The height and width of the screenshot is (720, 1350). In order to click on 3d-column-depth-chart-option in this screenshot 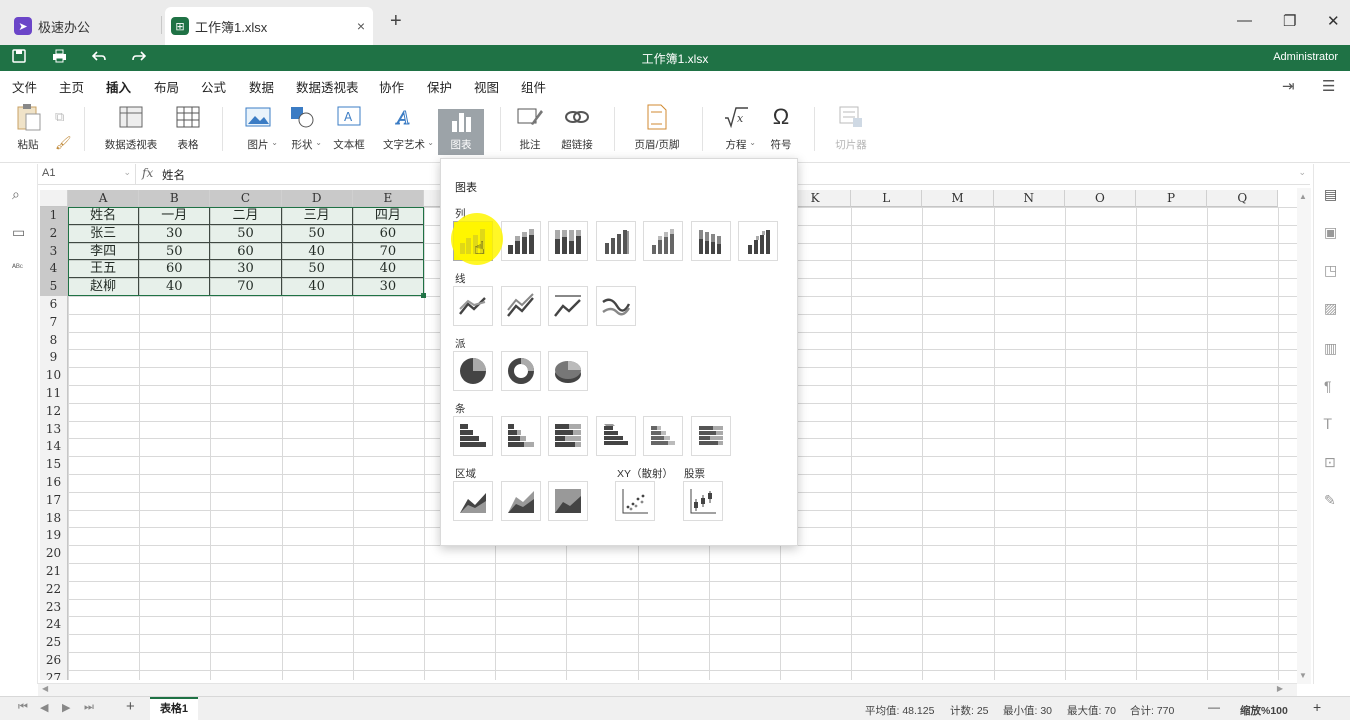, I will do `click(758, 241)`.